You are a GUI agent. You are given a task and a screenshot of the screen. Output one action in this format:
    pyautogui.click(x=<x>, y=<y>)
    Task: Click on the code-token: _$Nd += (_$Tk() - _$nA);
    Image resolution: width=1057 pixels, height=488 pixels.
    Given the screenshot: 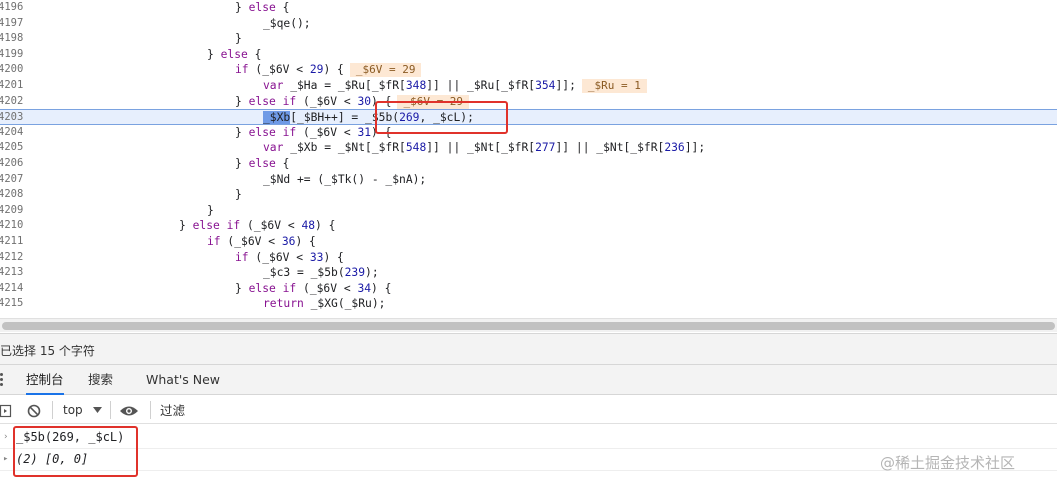 What is the action you would take?
    pyautogui.click(x=345, y=179)
    